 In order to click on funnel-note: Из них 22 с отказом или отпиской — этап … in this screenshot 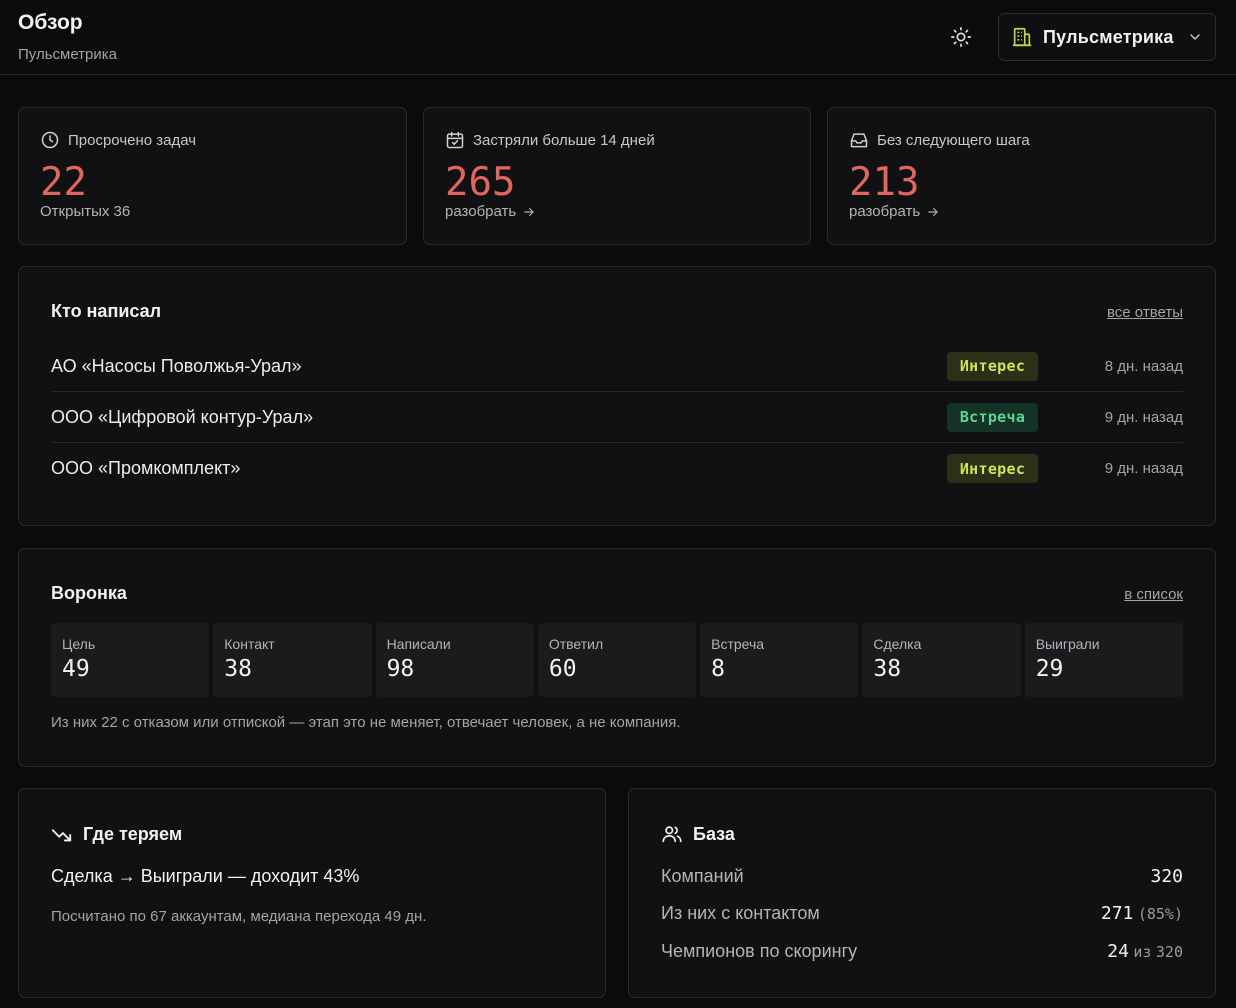, I will do `click(366, 722)`.